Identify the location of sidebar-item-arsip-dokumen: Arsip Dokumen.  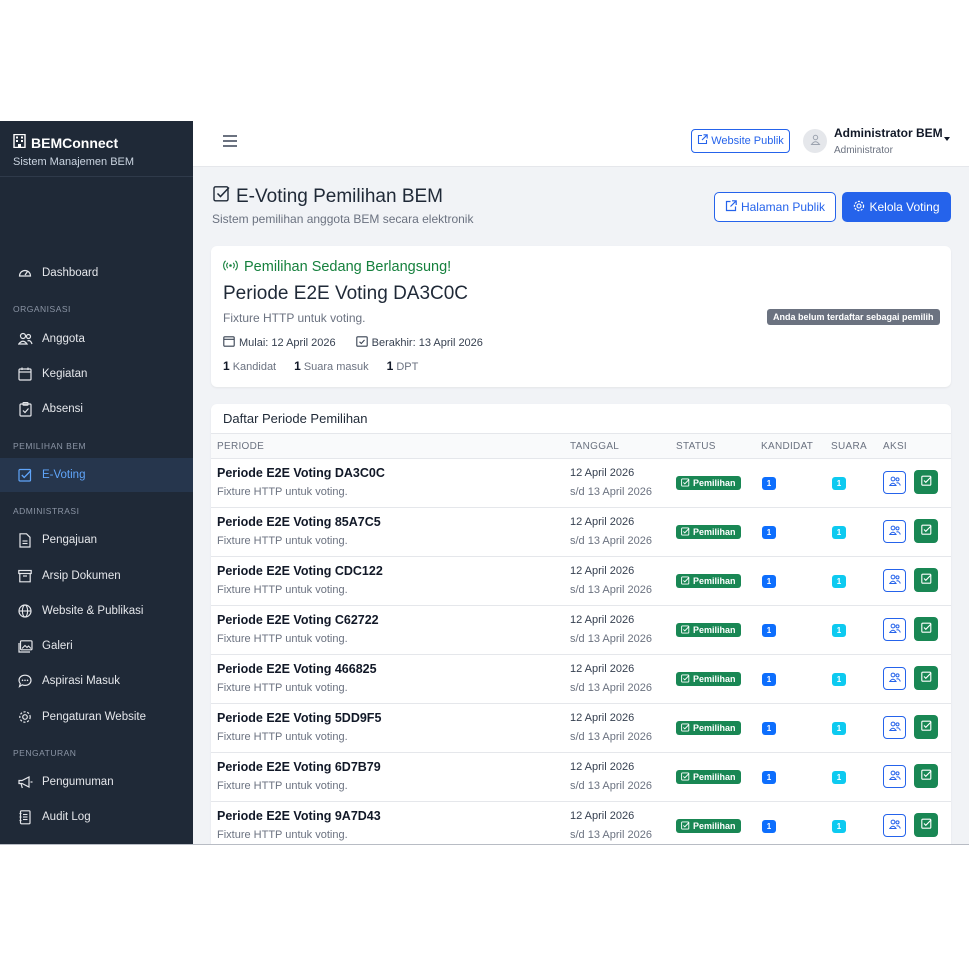
(96, 576).